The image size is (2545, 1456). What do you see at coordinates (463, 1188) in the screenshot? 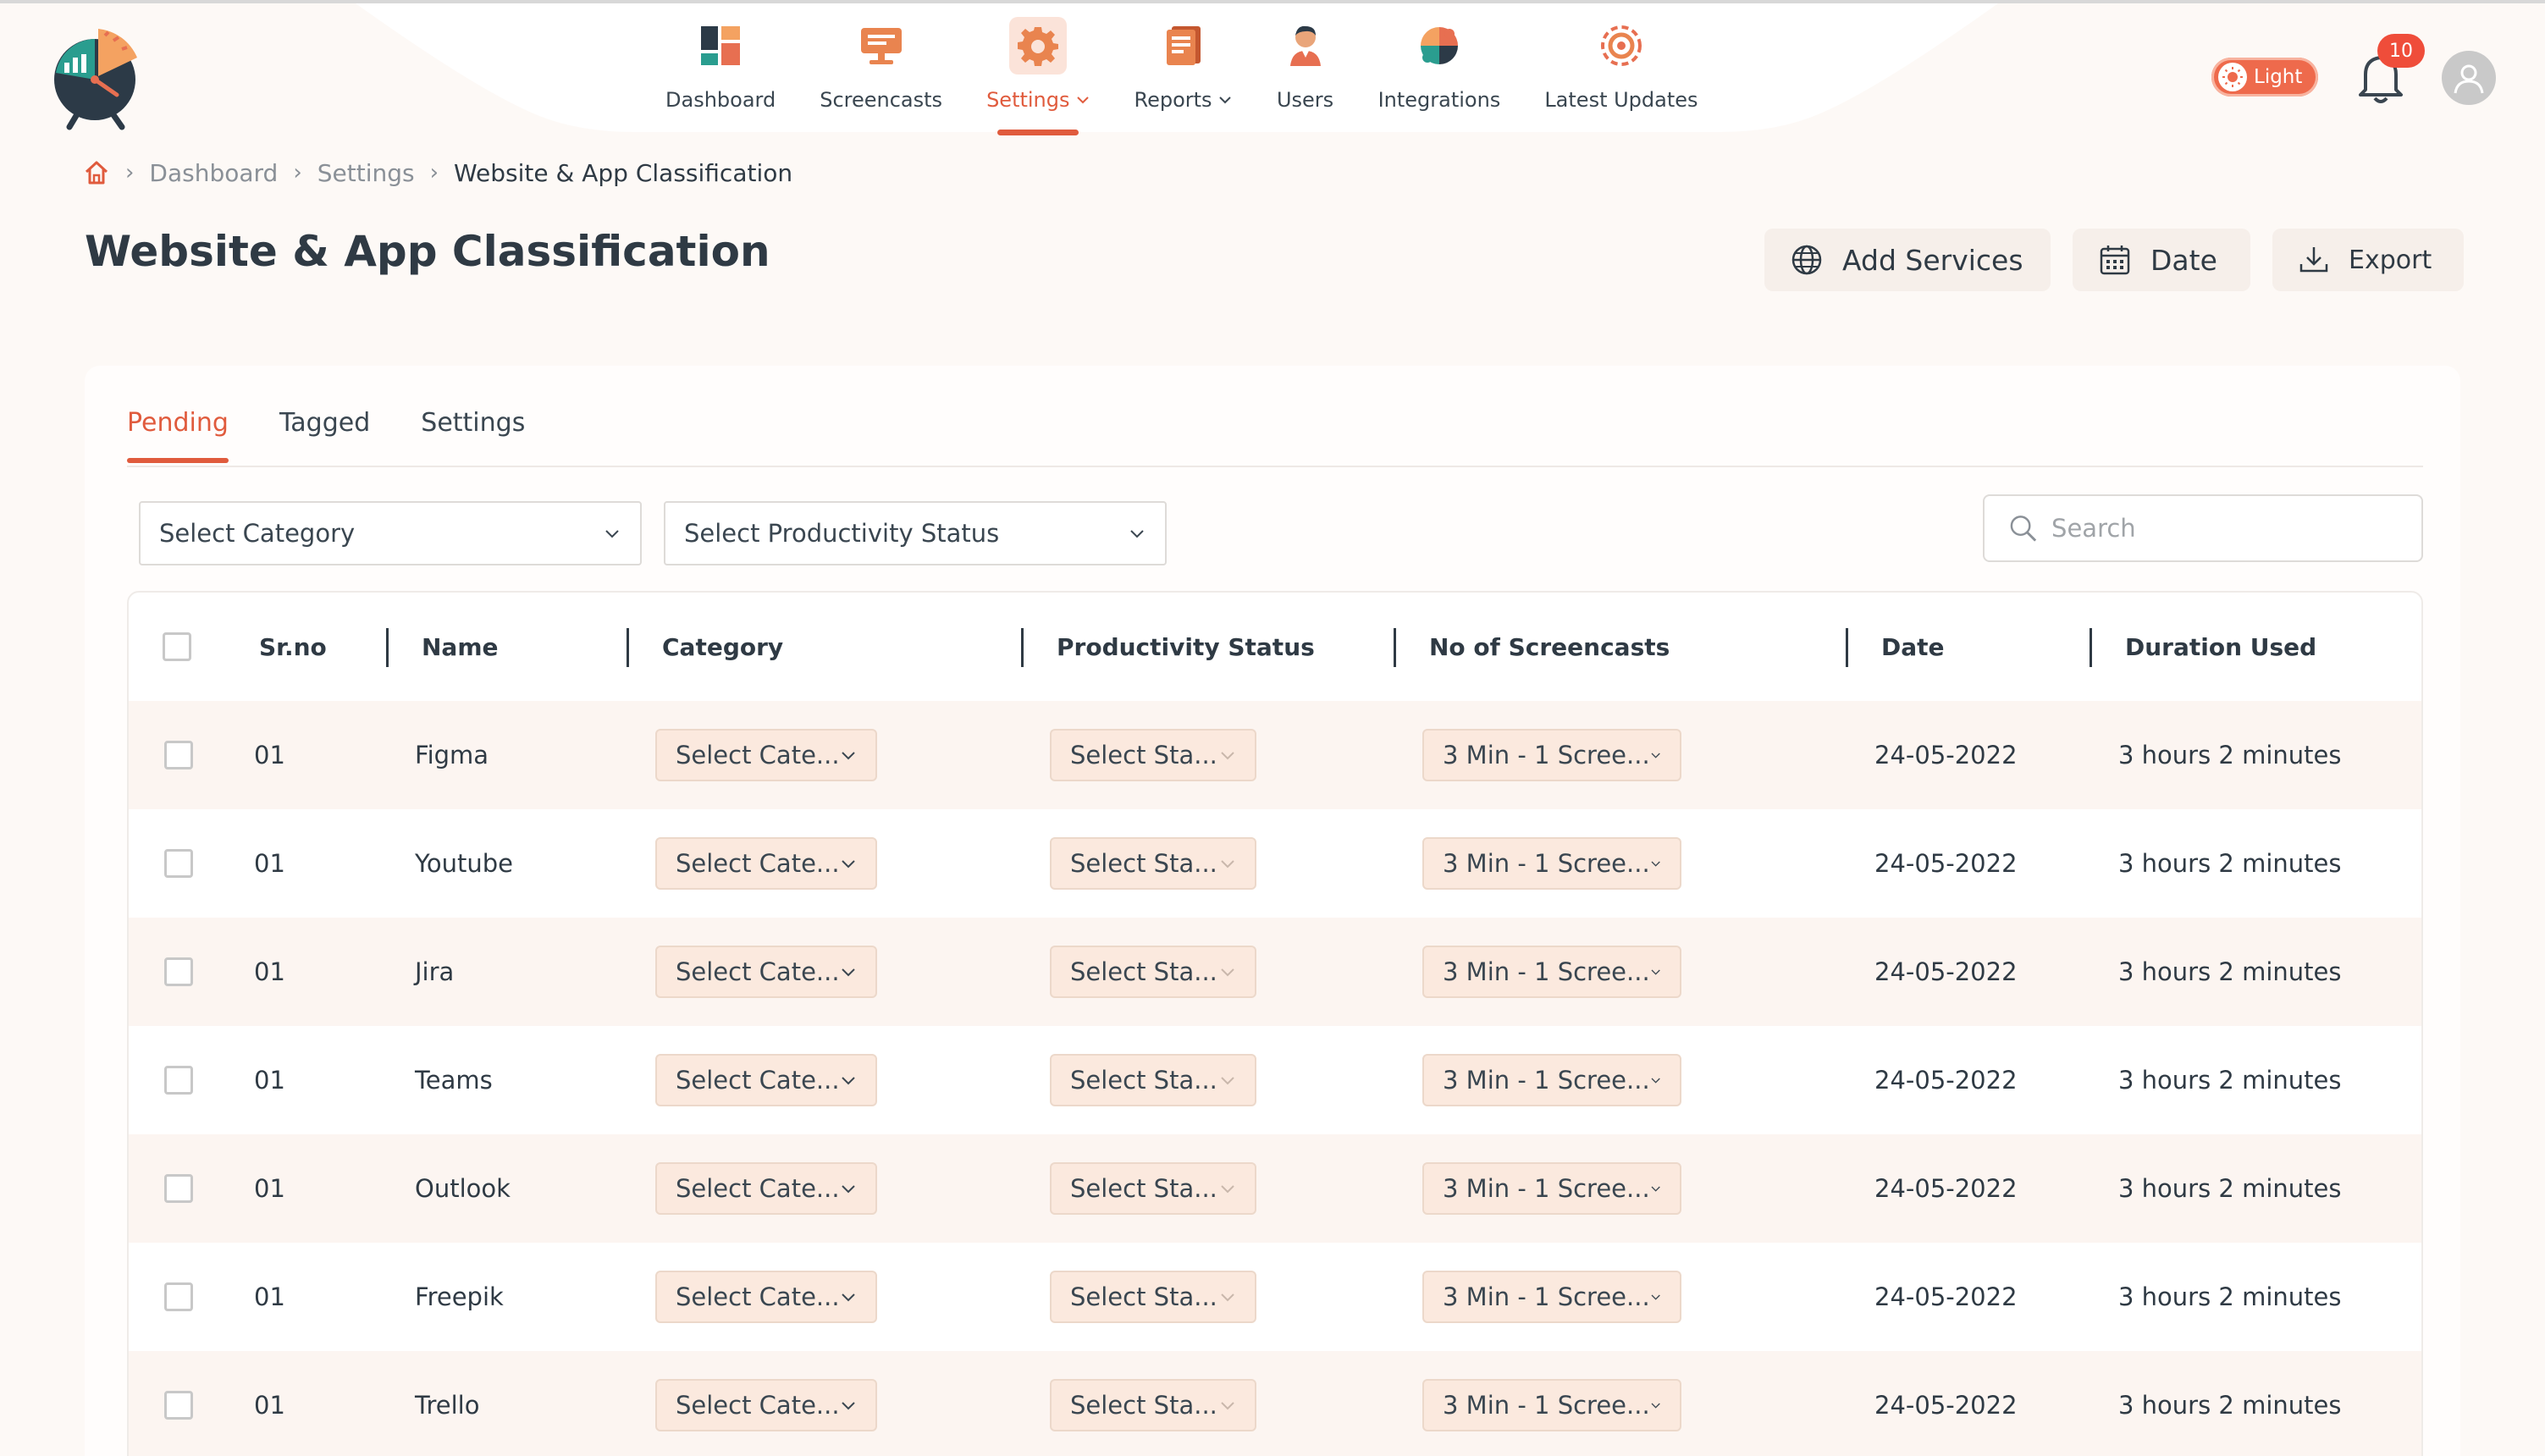
I see `row-name: Outlook` at bounding box center [463, 1188].